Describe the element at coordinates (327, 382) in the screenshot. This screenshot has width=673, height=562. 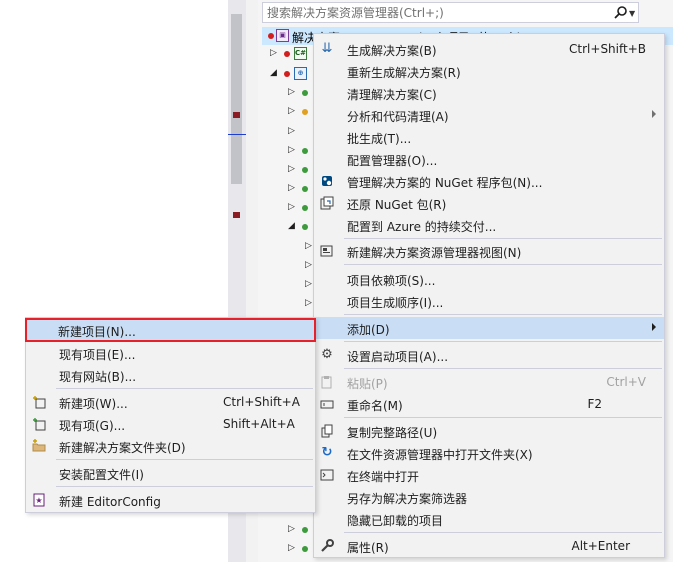
I see `paste-icon` at that location.